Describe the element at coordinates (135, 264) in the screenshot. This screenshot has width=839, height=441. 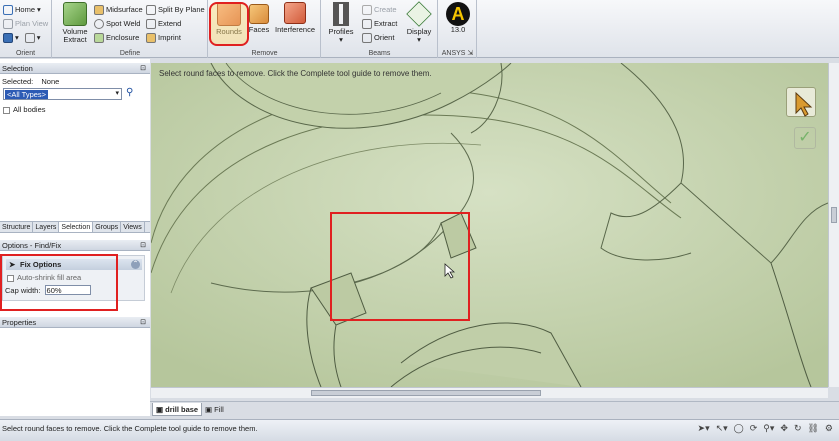
I see `collapse-icon: ⌃` at that location.